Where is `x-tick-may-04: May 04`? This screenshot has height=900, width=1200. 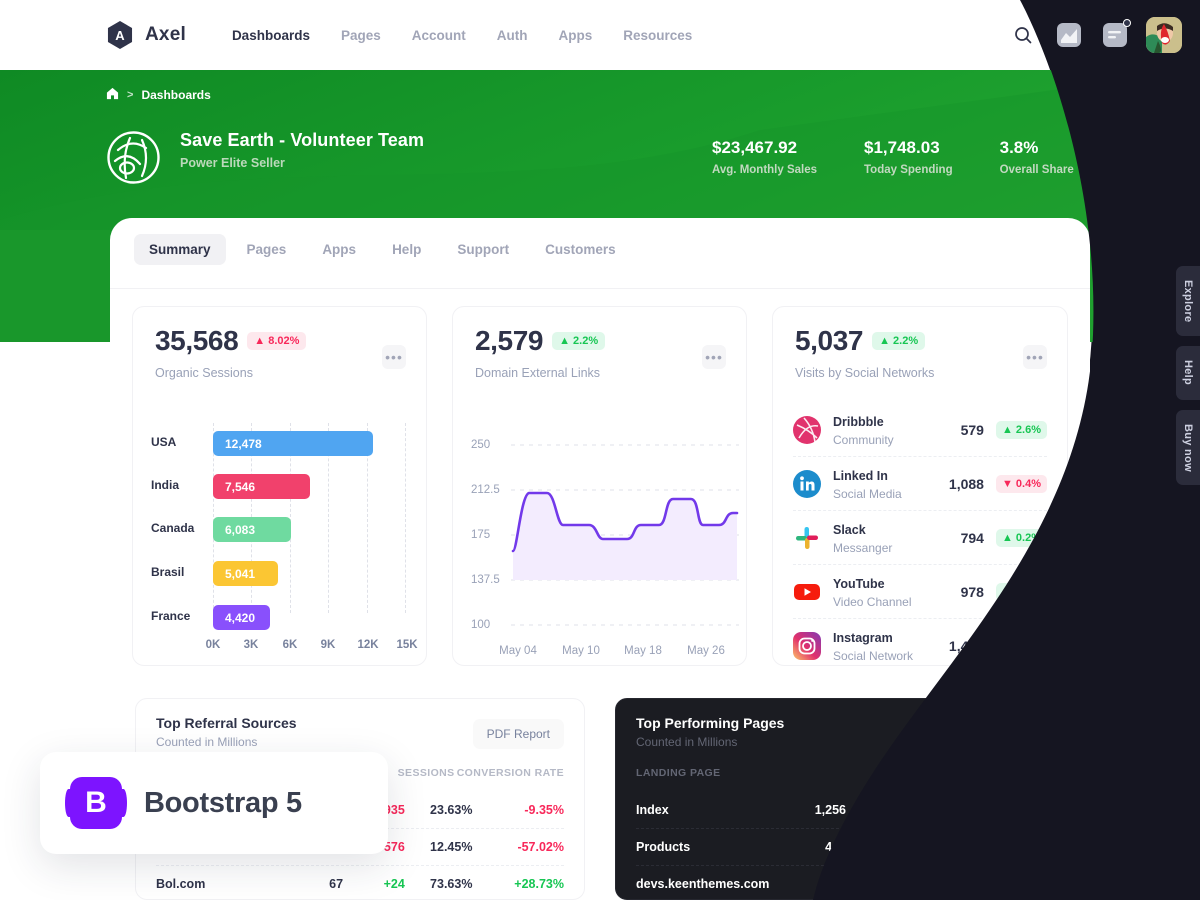
x-tick-may-04: May 04 is located at coordinates (518, 651).